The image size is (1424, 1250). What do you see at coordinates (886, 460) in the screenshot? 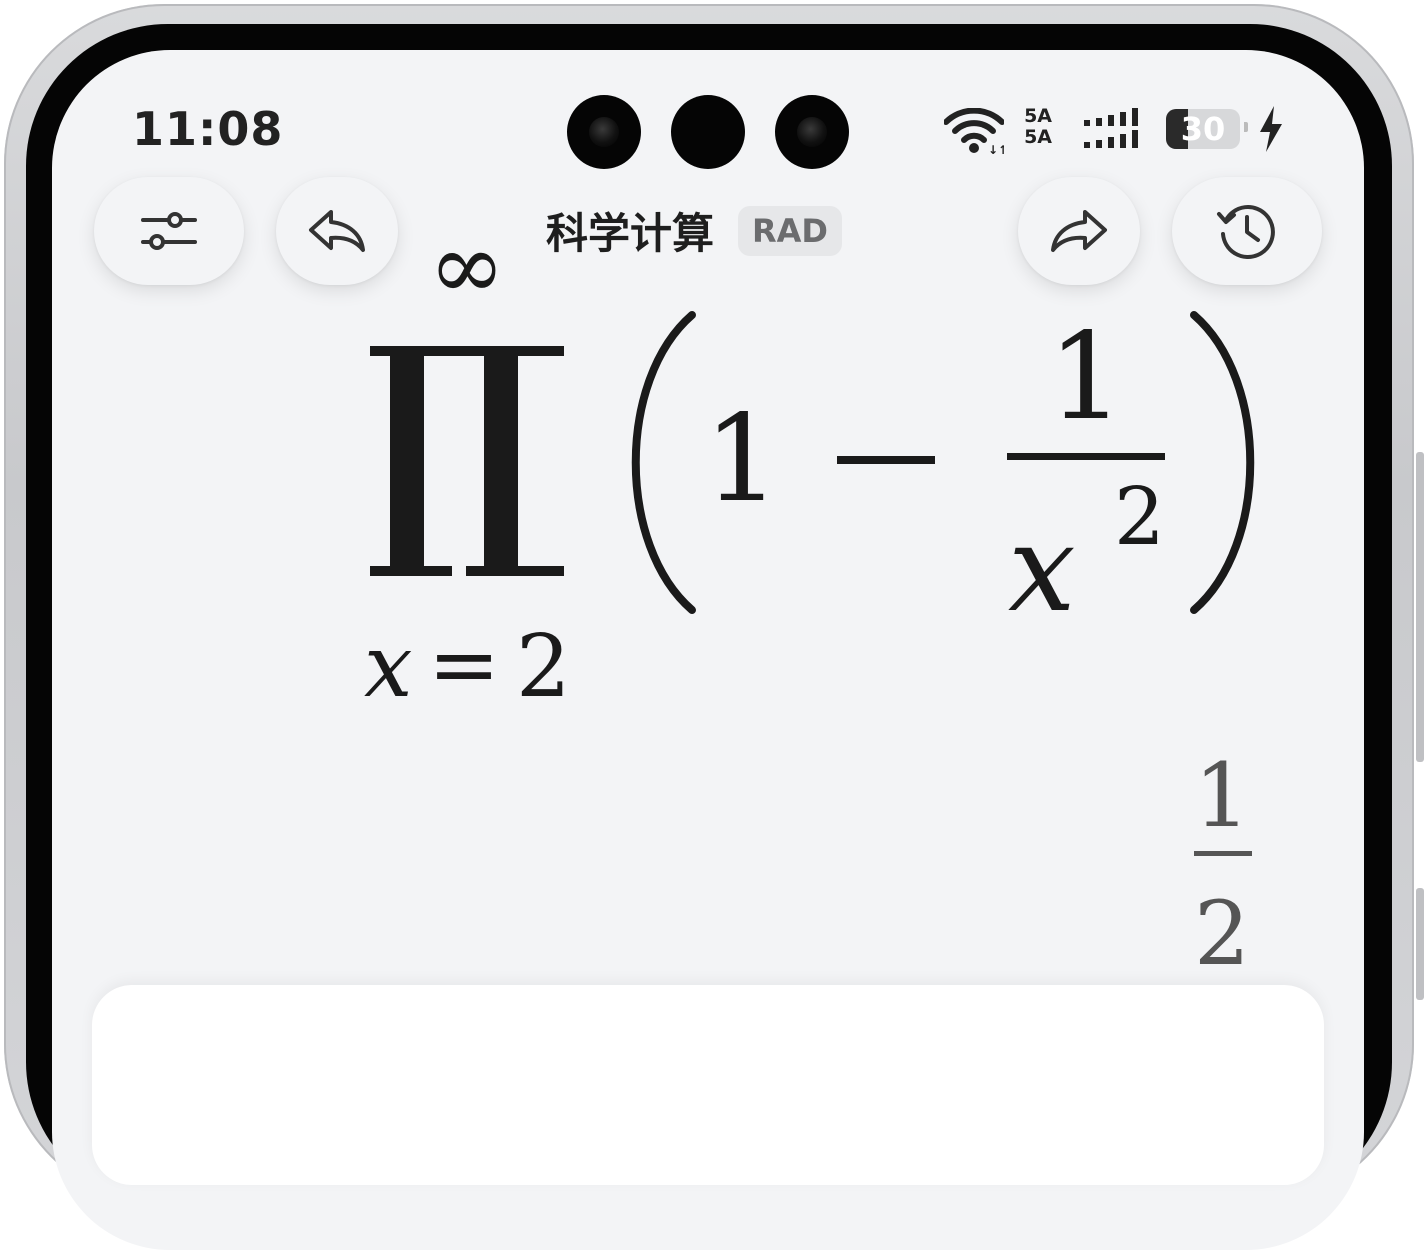
I see `minus-sign` at bounding box center [886, 460].